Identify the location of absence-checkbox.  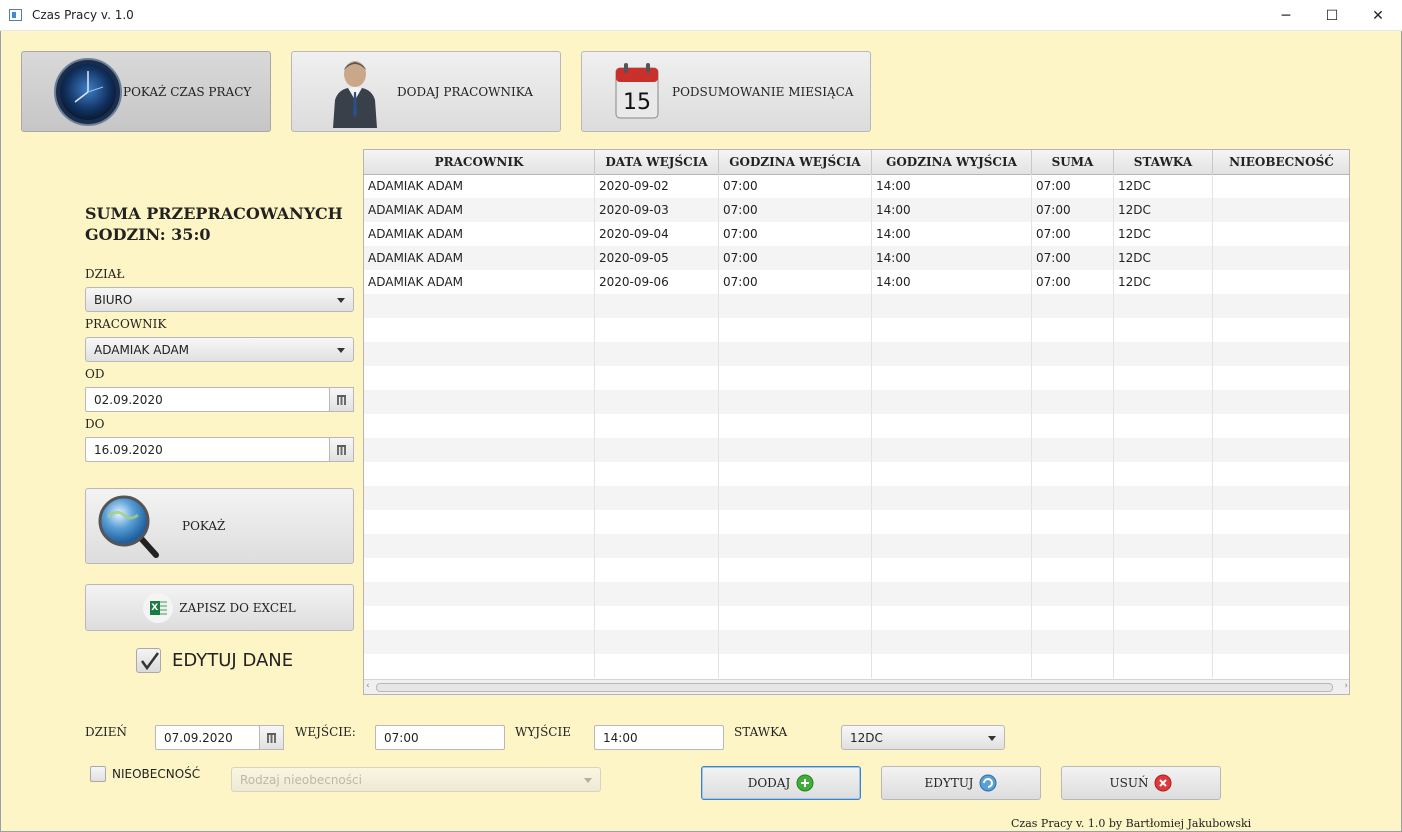
(98, 774).